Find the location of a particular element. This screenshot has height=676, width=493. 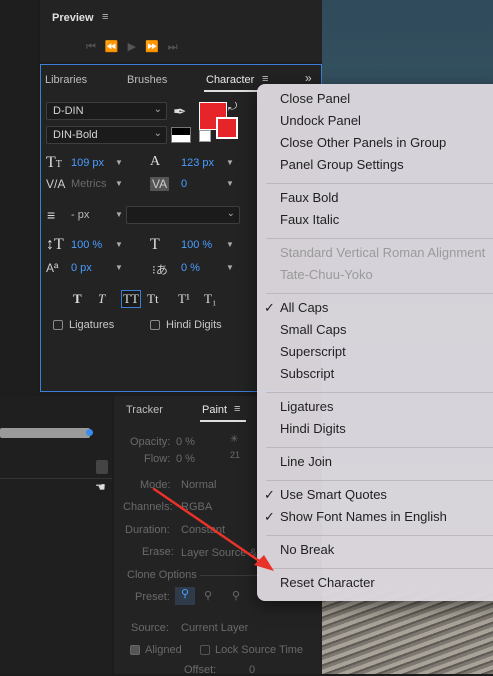

font-size-dropdown-icon: ▼ is located at coordinates (119, 162).